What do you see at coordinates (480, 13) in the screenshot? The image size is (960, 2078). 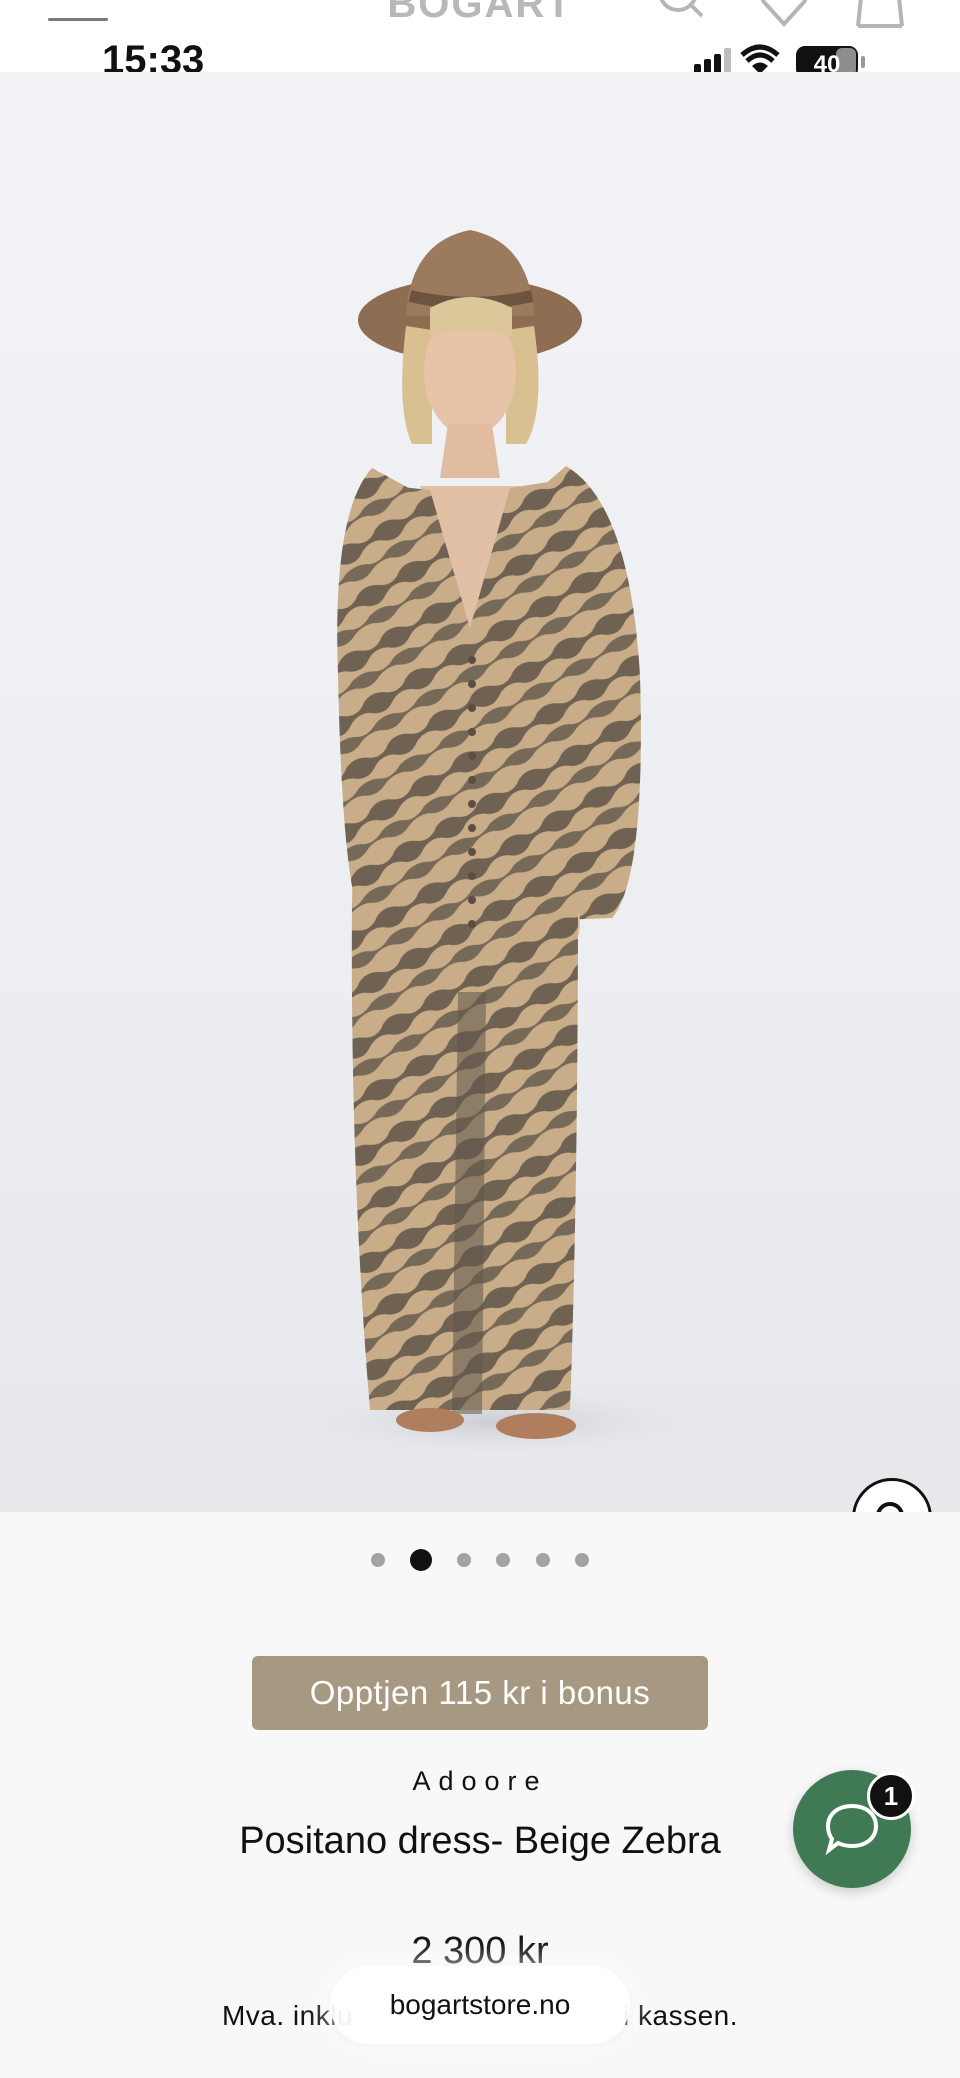 I see `store-logo: BOGART` at bounding box center [480, 13].